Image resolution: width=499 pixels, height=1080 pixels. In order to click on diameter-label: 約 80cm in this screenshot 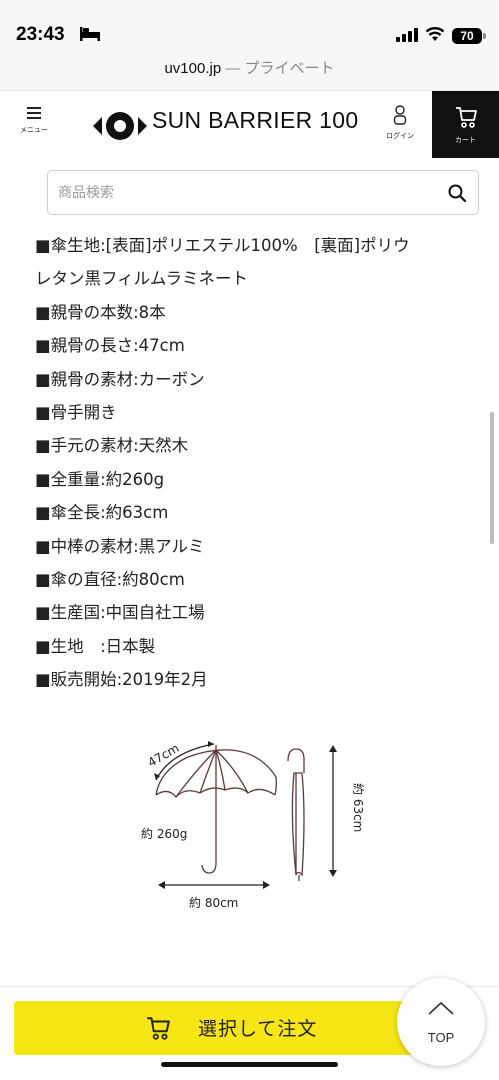, I will do `click(213, 902)`.